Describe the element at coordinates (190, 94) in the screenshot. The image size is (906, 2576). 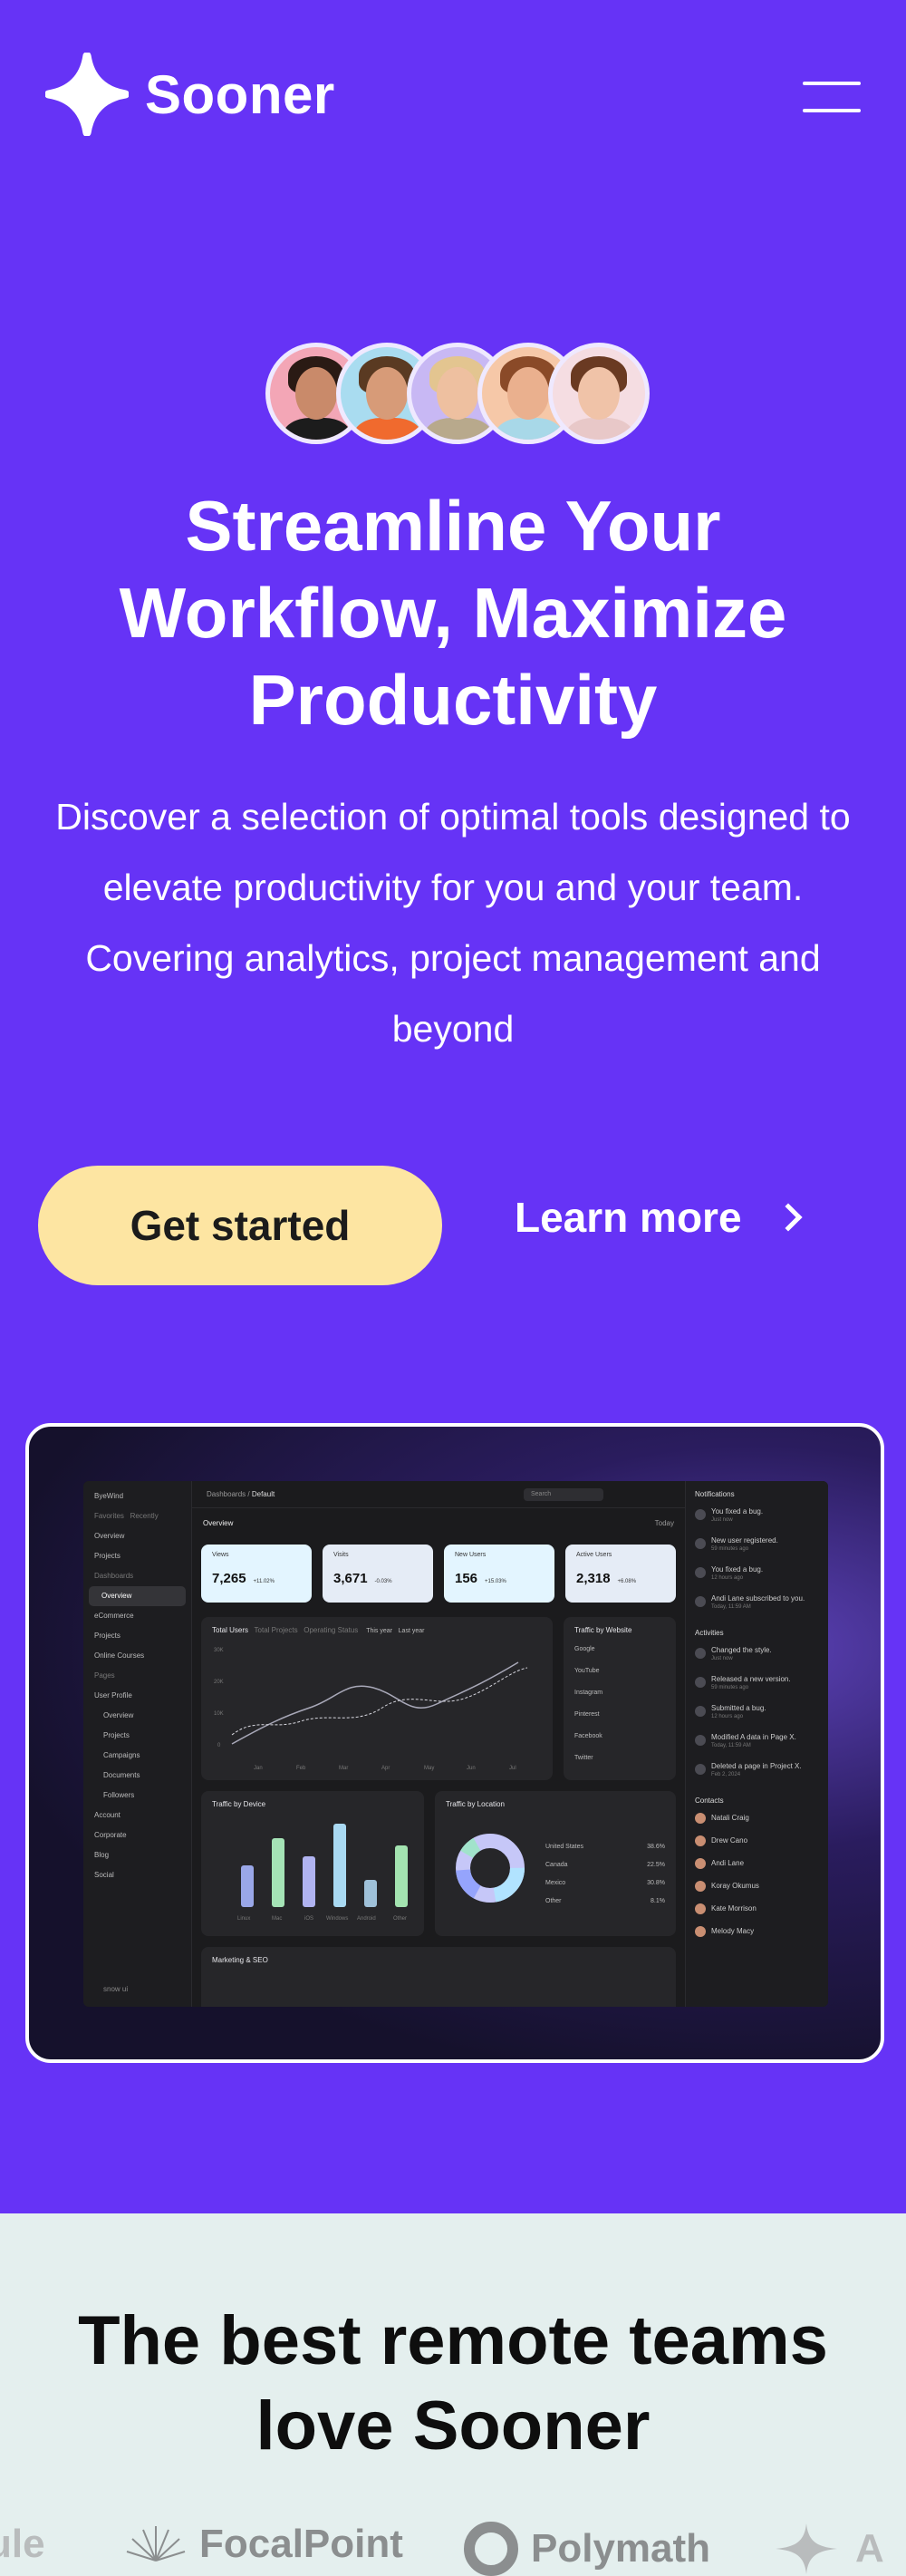
I see `logo: Sooner` at that location.